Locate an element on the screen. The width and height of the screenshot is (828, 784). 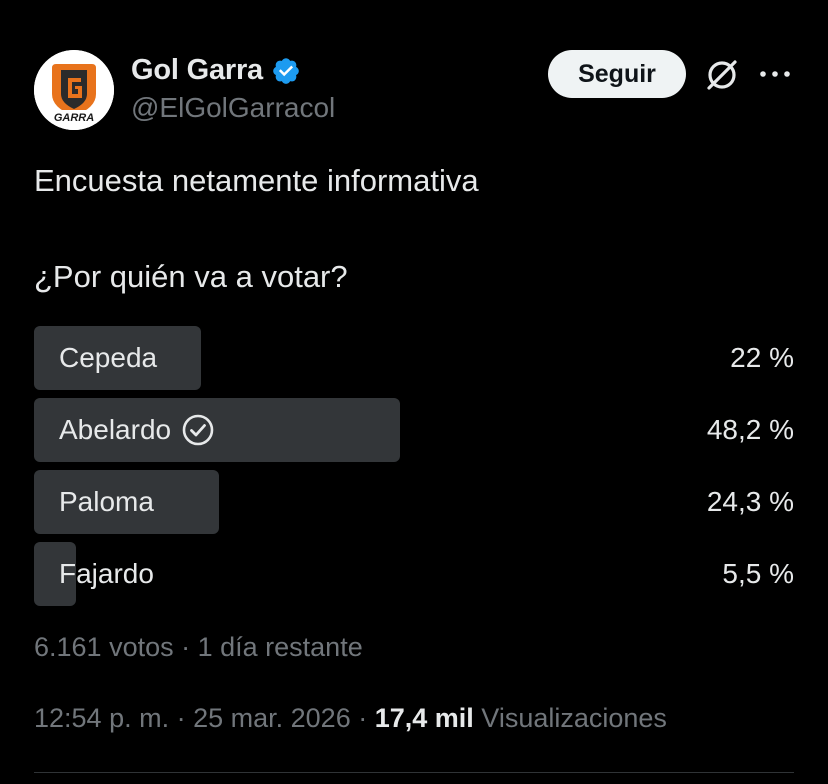
tweet-text: Encuesta netamente informativa is located at coordinates (256, 180).